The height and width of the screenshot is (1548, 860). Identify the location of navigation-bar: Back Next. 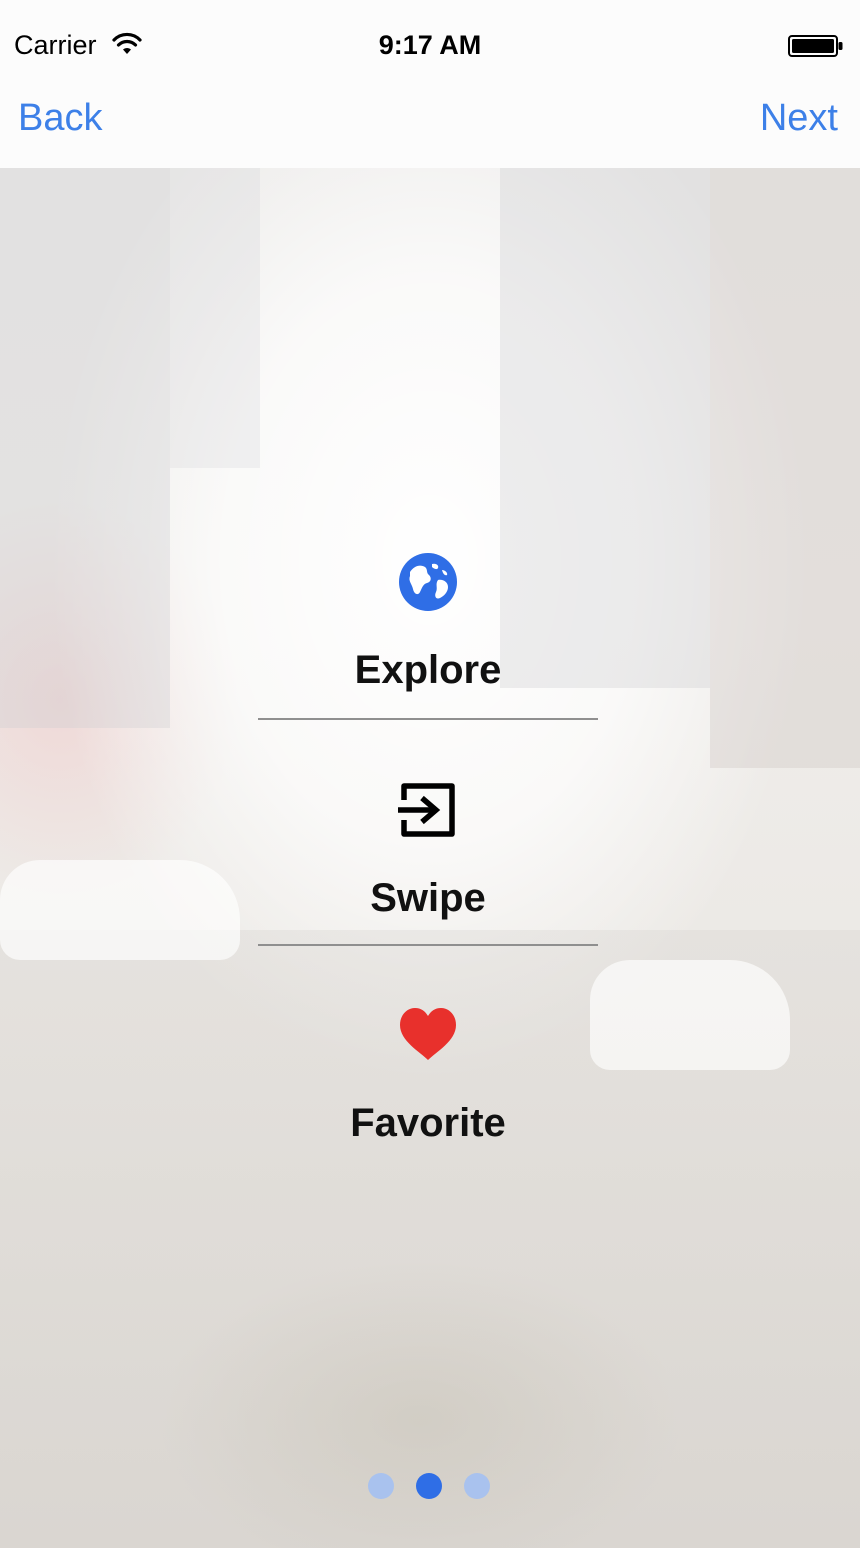
(430, 128).